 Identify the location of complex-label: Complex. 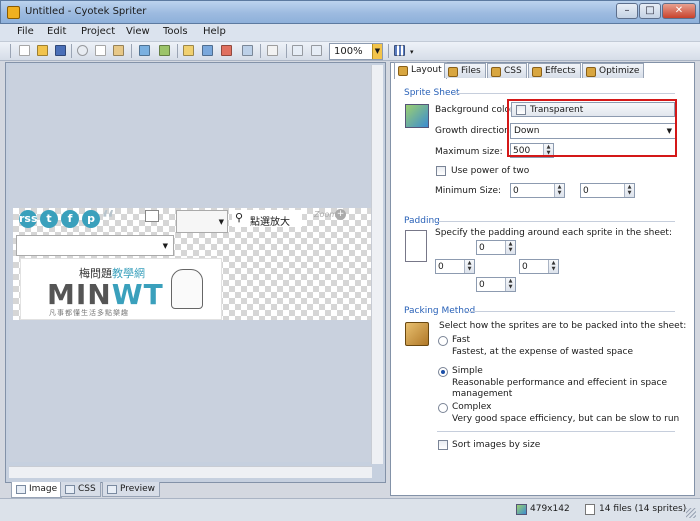
(472, 407).